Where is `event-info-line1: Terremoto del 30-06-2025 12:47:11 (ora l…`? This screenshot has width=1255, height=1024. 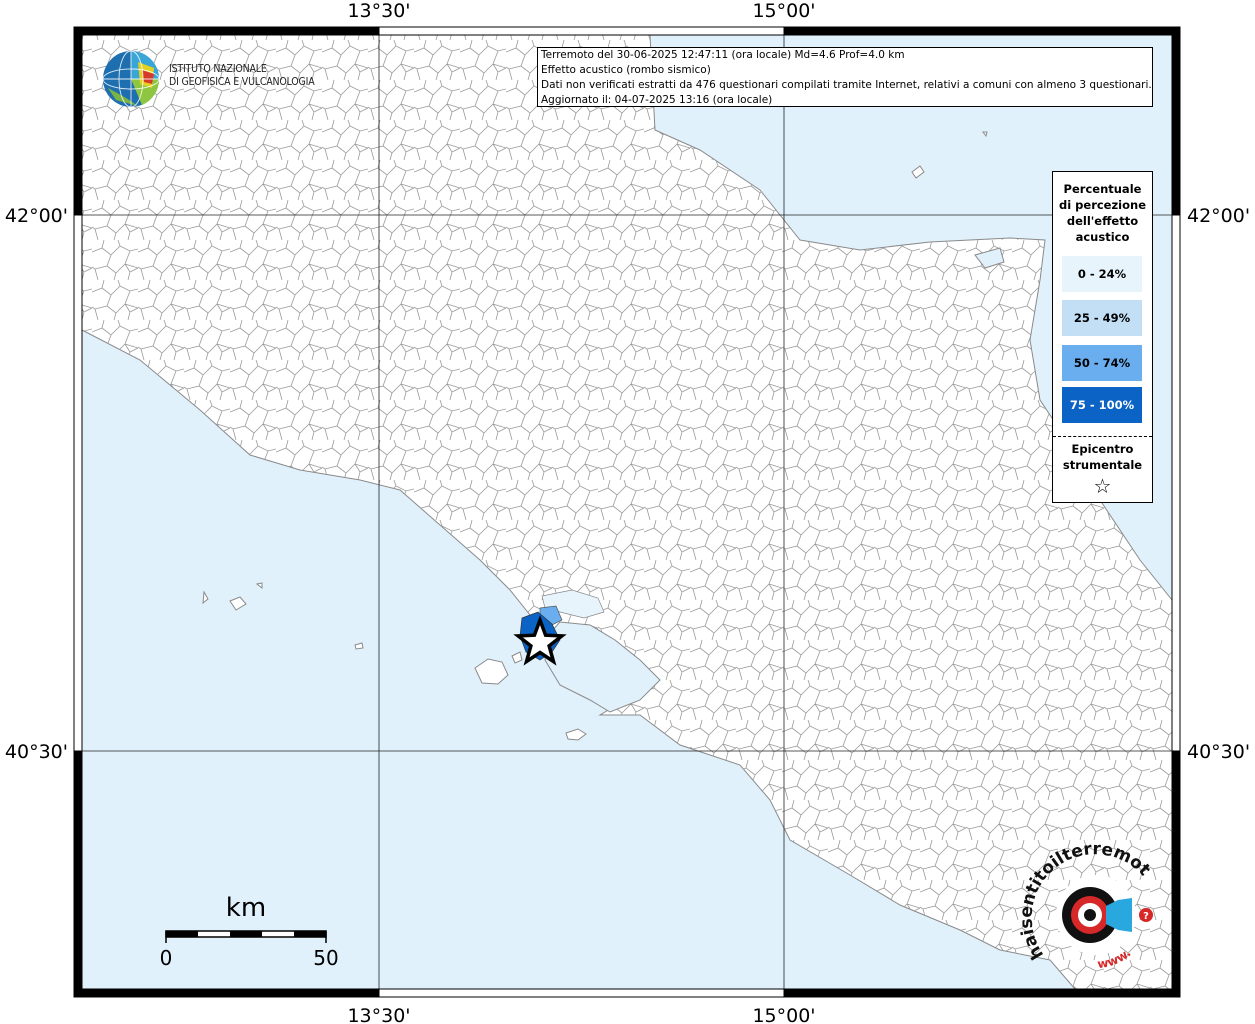 event-info-line1: Terremoto del 30-06-2025 12:47:11 (ora l… is located at coordinates (723, 55).